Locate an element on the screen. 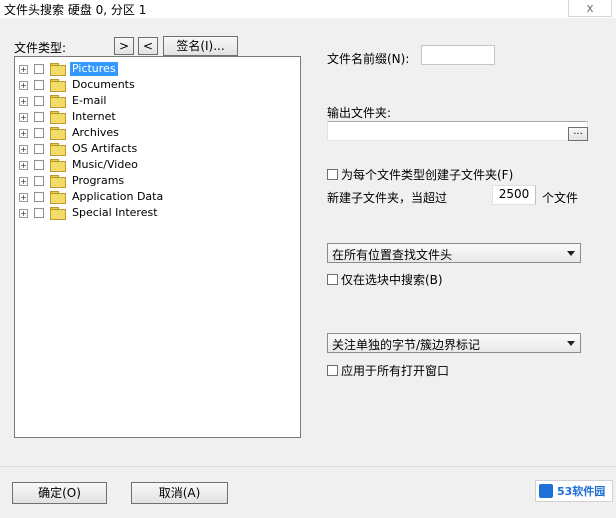  tree-item: + Documents is located at coordinates (78, 85).